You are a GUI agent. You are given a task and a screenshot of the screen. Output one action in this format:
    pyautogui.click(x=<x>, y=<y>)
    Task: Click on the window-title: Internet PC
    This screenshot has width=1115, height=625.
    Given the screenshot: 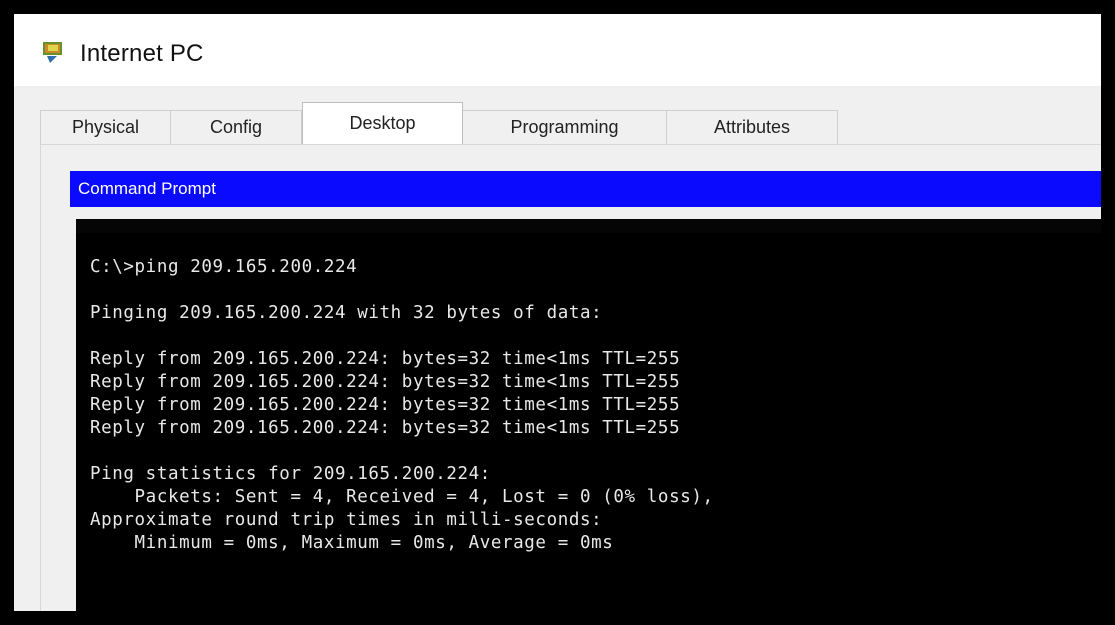 What is the action you would take?
    pyautogui.click(x=142, y=53)
    